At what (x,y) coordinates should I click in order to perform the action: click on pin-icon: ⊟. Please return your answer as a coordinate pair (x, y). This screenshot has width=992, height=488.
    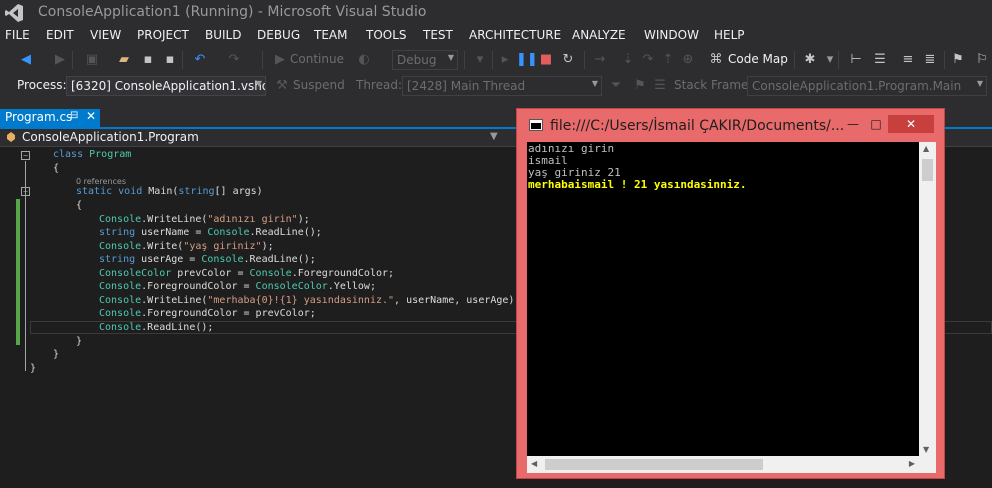
    Looking at the image, I should click on (74, 115).